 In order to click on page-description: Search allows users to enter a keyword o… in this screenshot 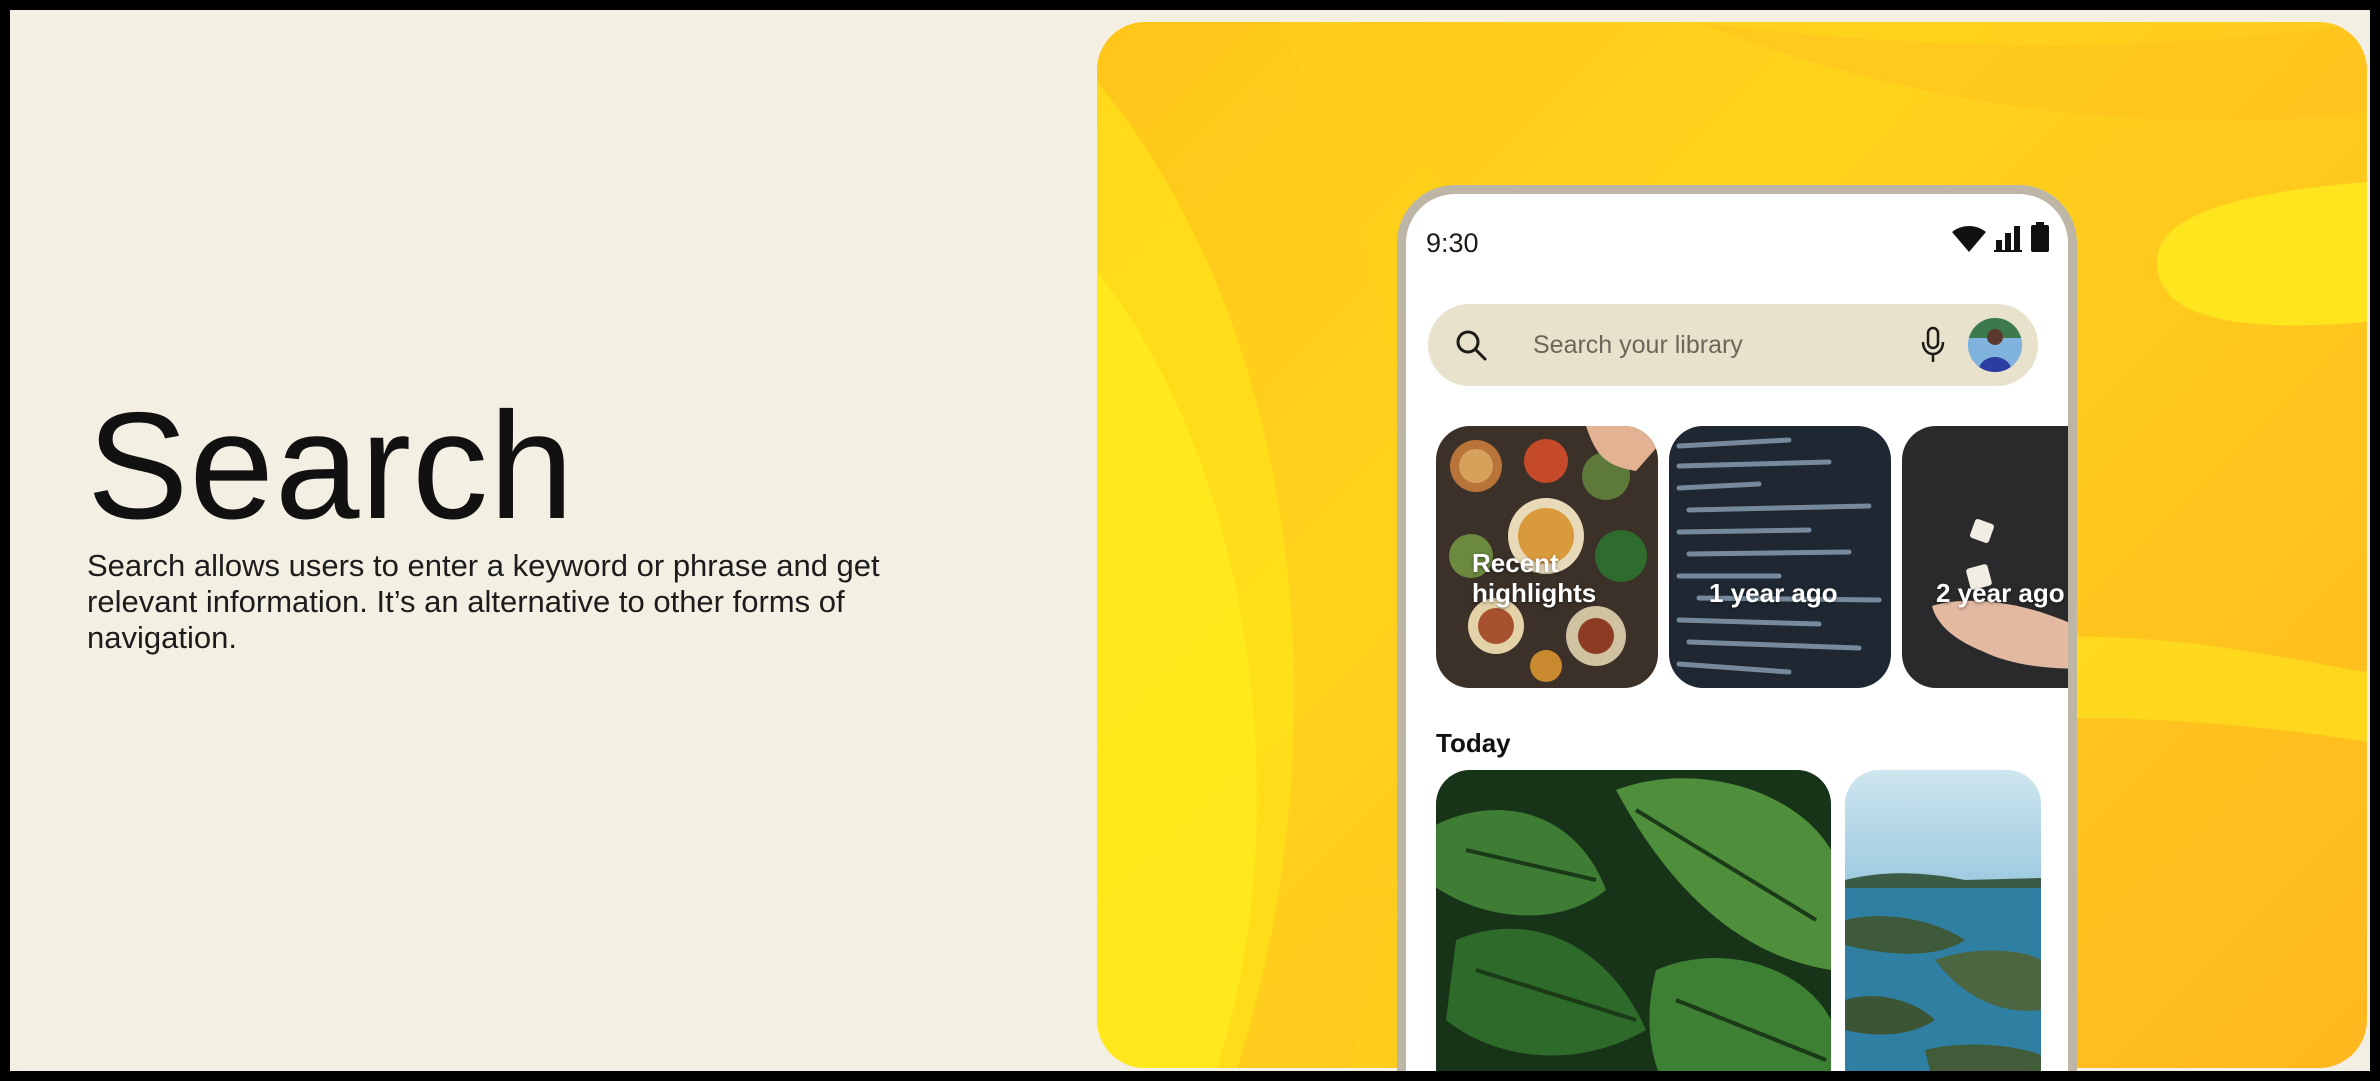, I will do `click(483, 601)`.